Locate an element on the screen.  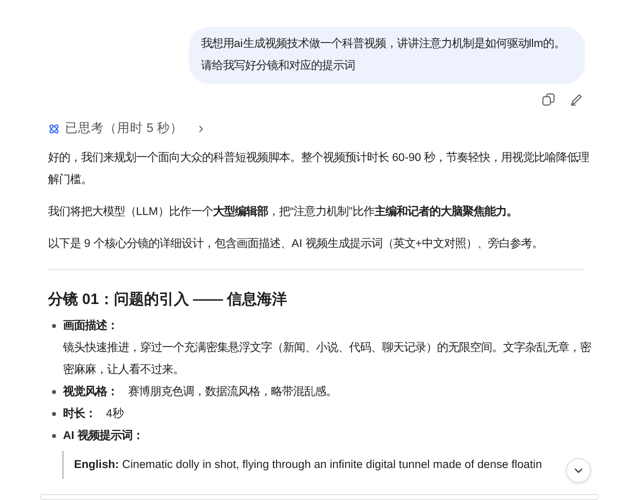
bullet-text: 赛博朋克色调，数据流风格，略带混乱感。 is located at coordinates (232, 392).